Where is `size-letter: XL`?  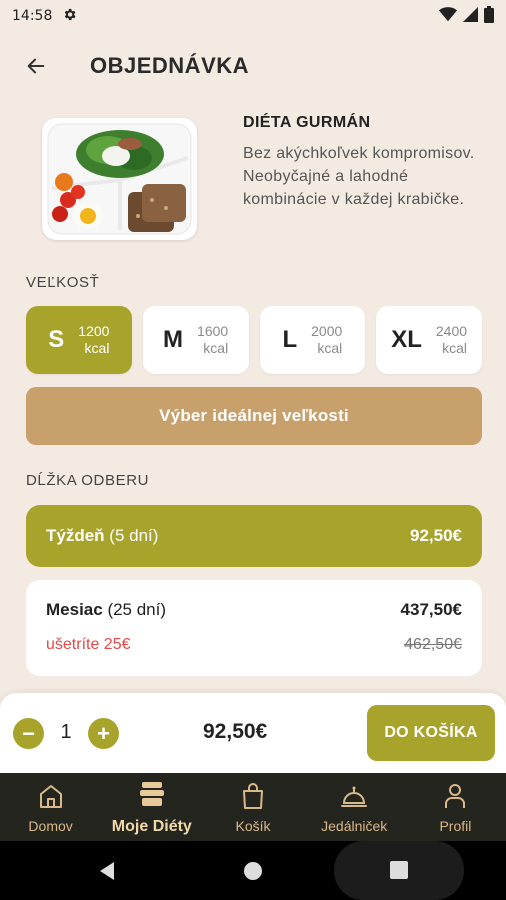 size-letter: XL is located at coordinates (406, 339).